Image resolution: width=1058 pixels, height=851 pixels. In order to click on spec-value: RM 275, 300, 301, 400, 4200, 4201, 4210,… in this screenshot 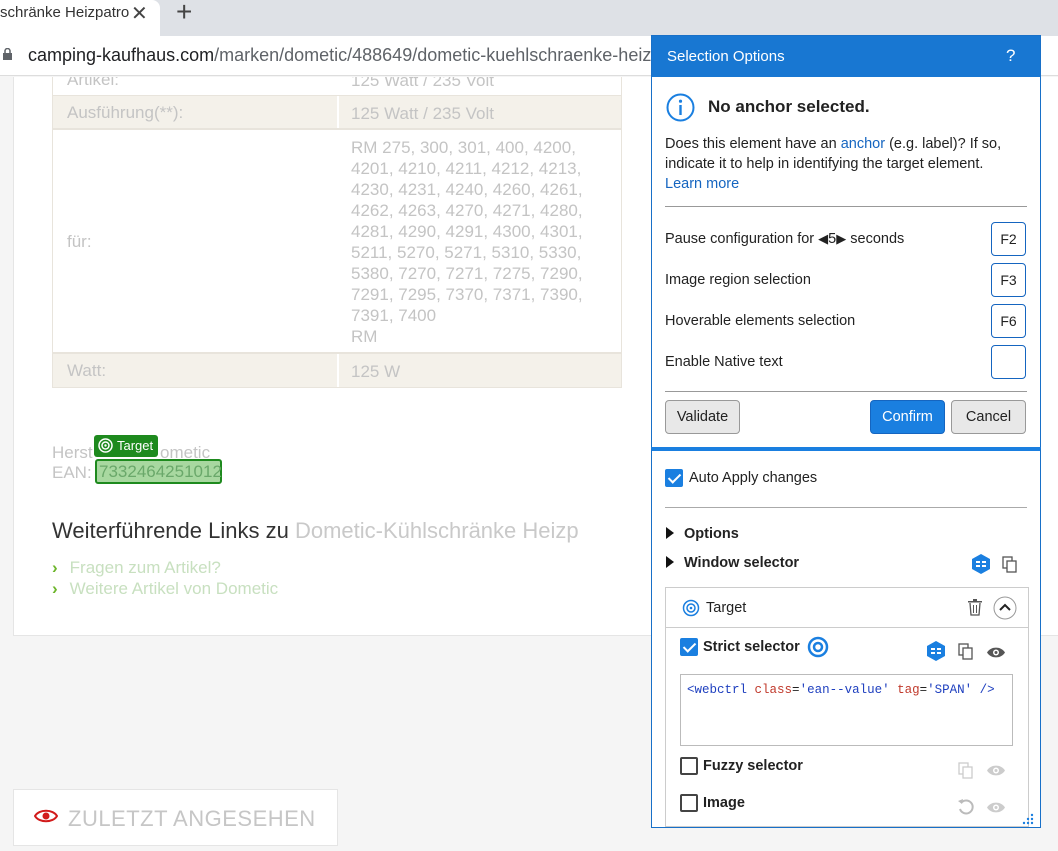, I will do `click(467, 231)`.